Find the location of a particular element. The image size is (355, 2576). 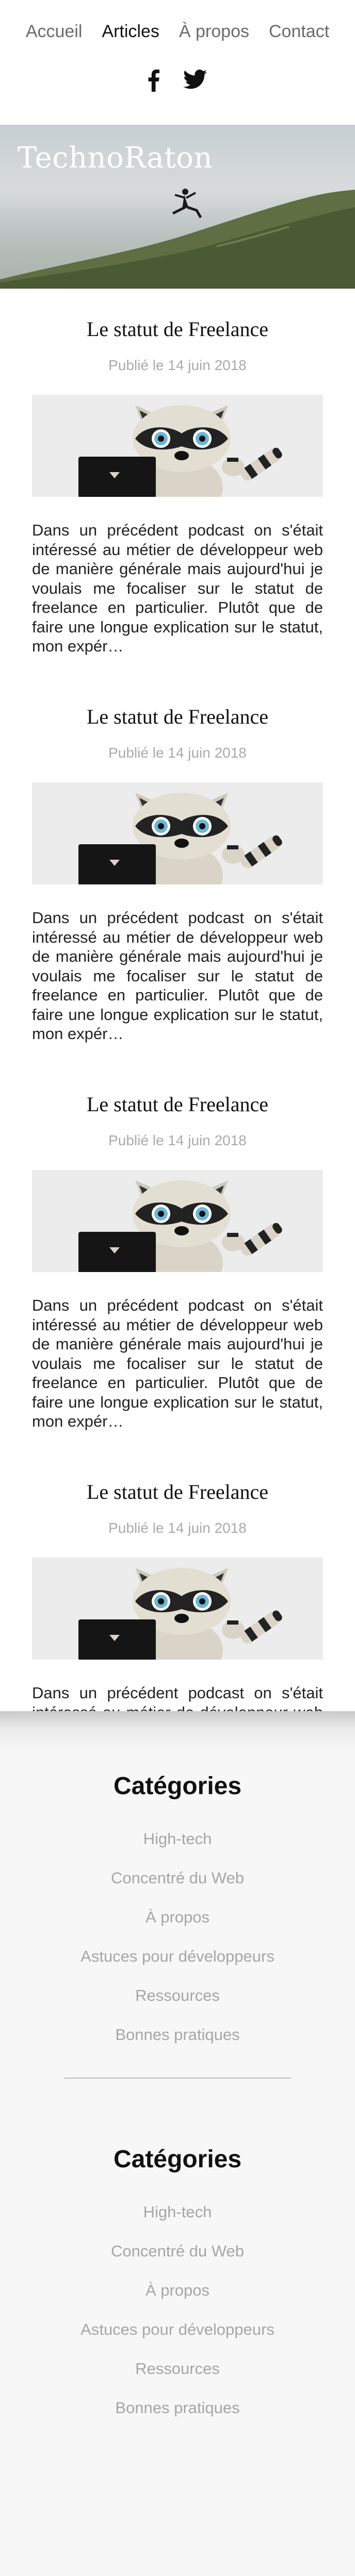

social-links is located at coordinates (177, 80).